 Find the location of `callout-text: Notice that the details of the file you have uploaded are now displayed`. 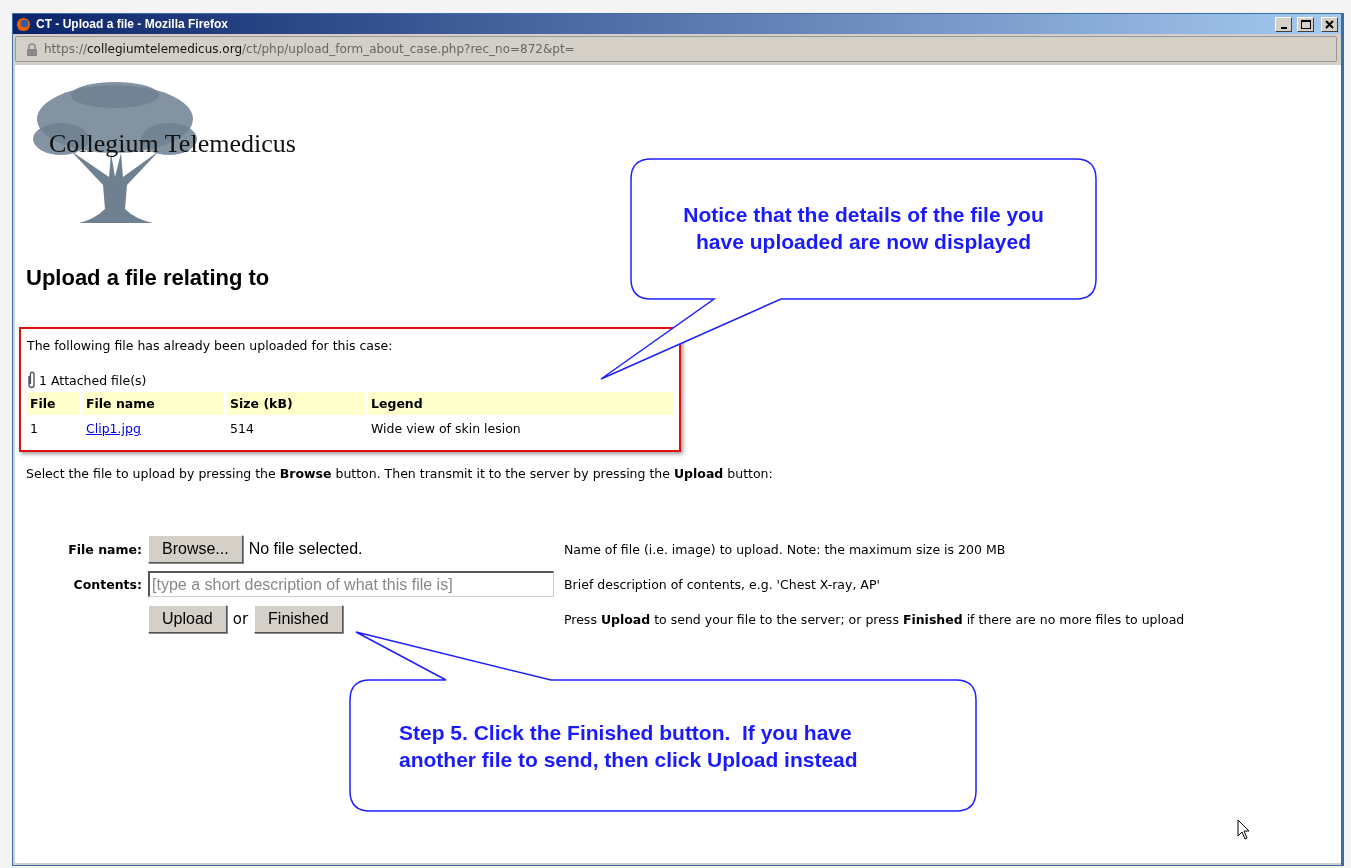

callout-text: Notice that the details of the file you have uploaded are now displayed is located at coordinates (863, 228).